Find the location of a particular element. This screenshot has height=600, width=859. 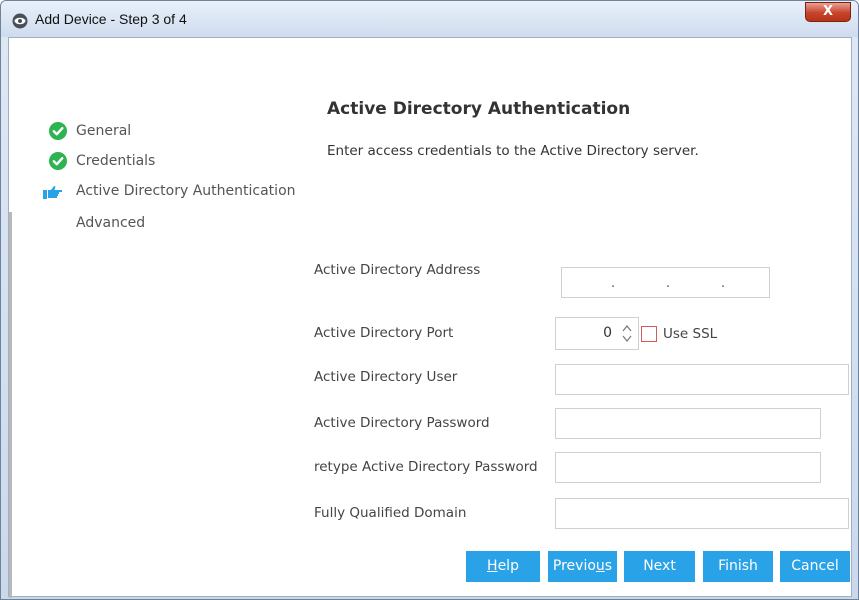

address-label: Active Directory Address is located at coordinates (397, 270).